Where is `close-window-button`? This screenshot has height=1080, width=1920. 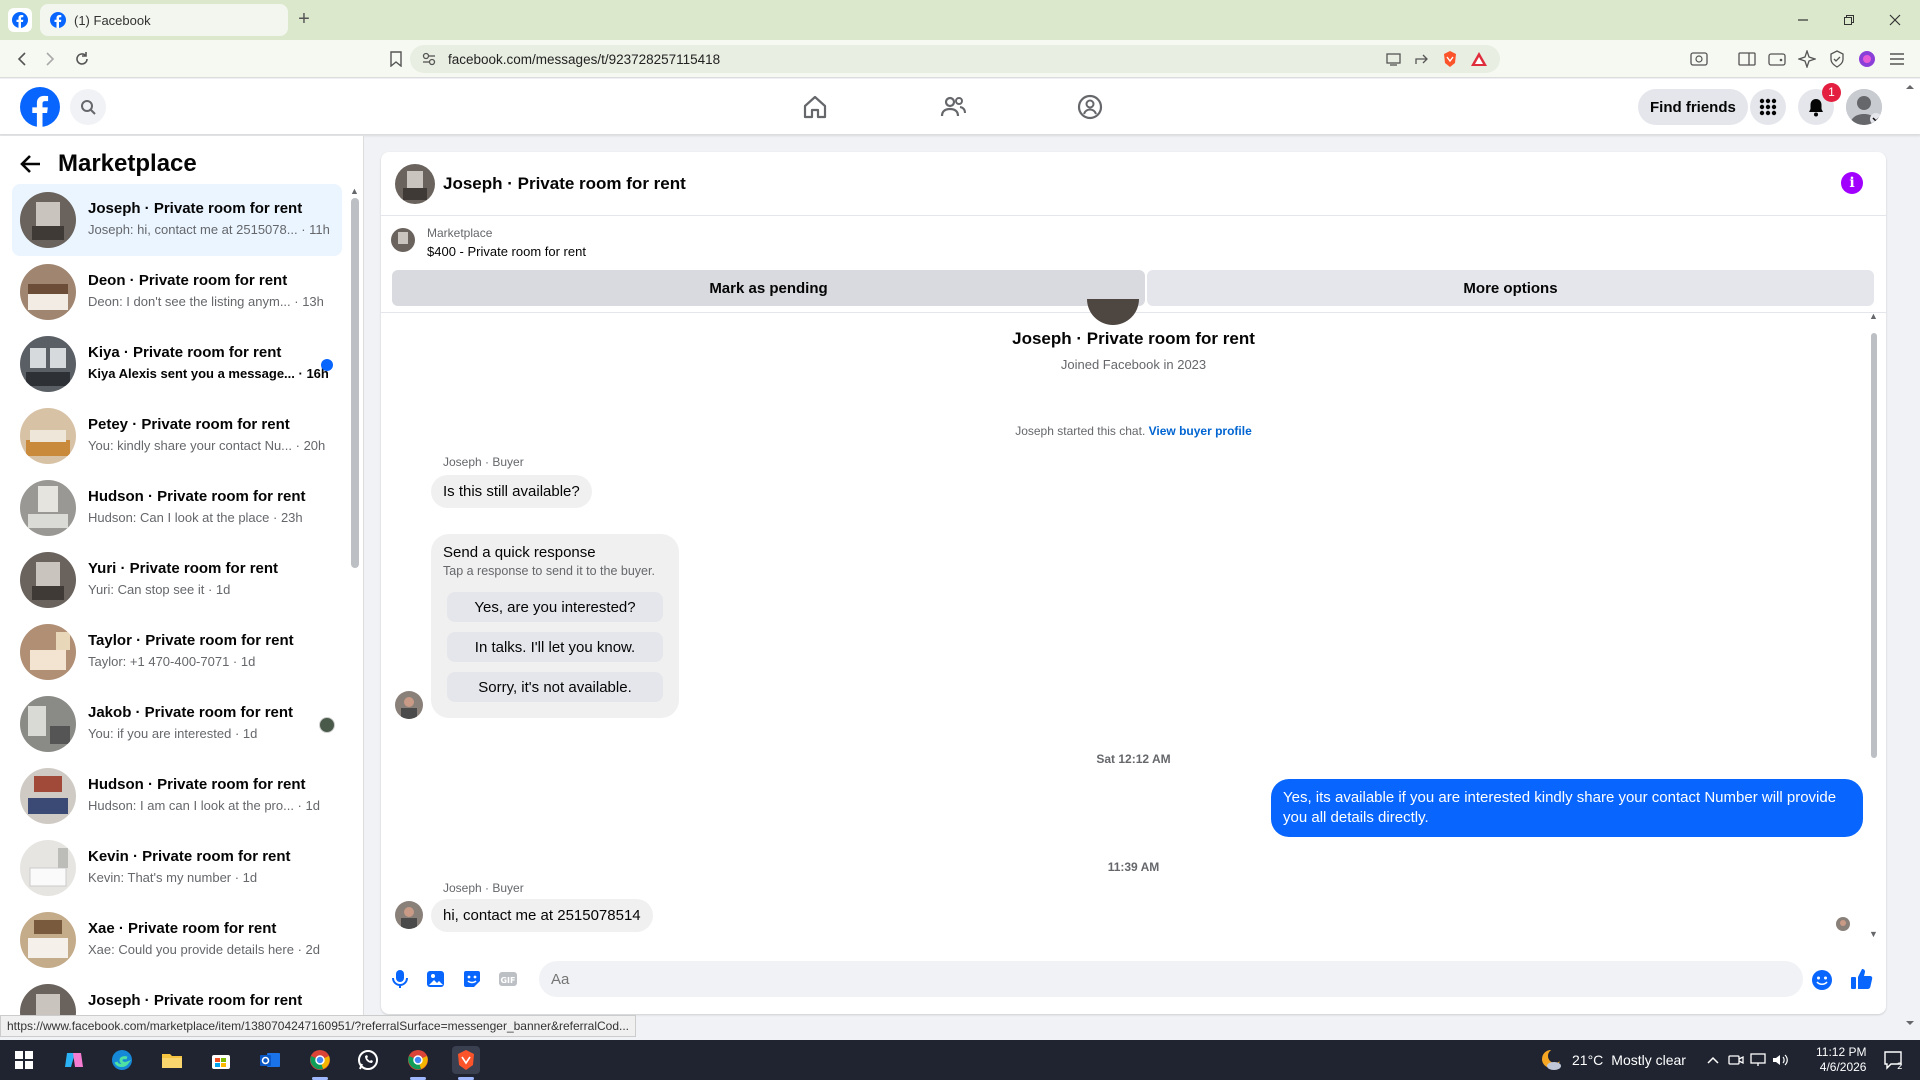 close-window-button is located at coordinates (1895, 20).